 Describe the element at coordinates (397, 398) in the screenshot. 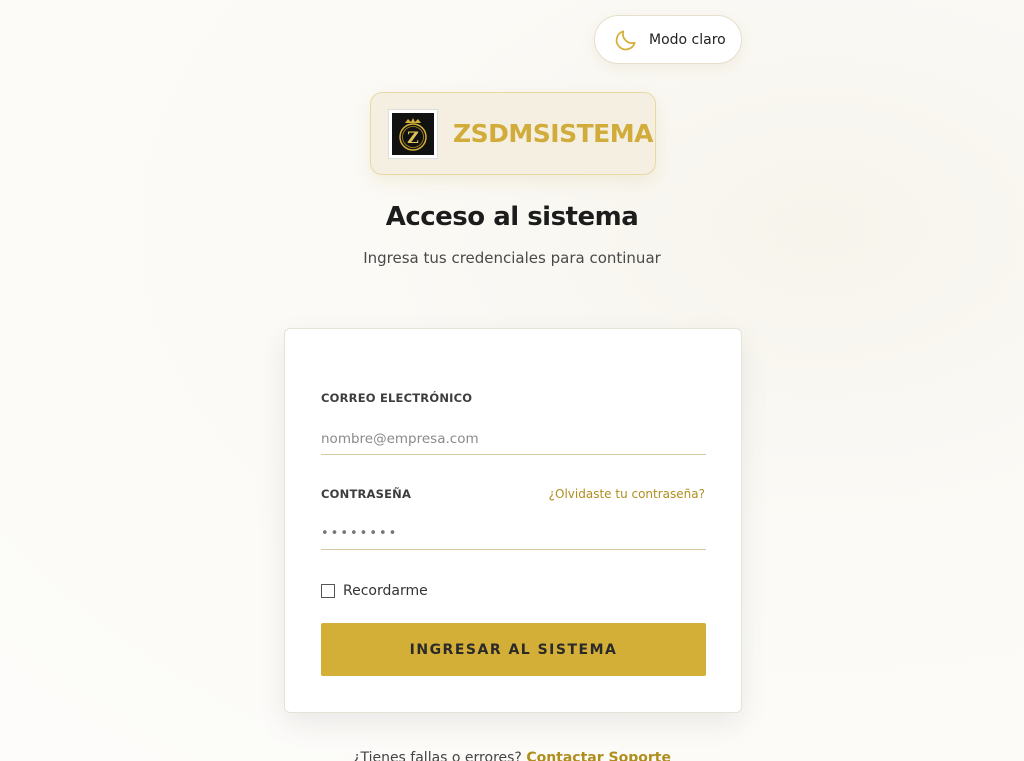

I see `email-label: CORREO ELECTRÓNICO` at that location.